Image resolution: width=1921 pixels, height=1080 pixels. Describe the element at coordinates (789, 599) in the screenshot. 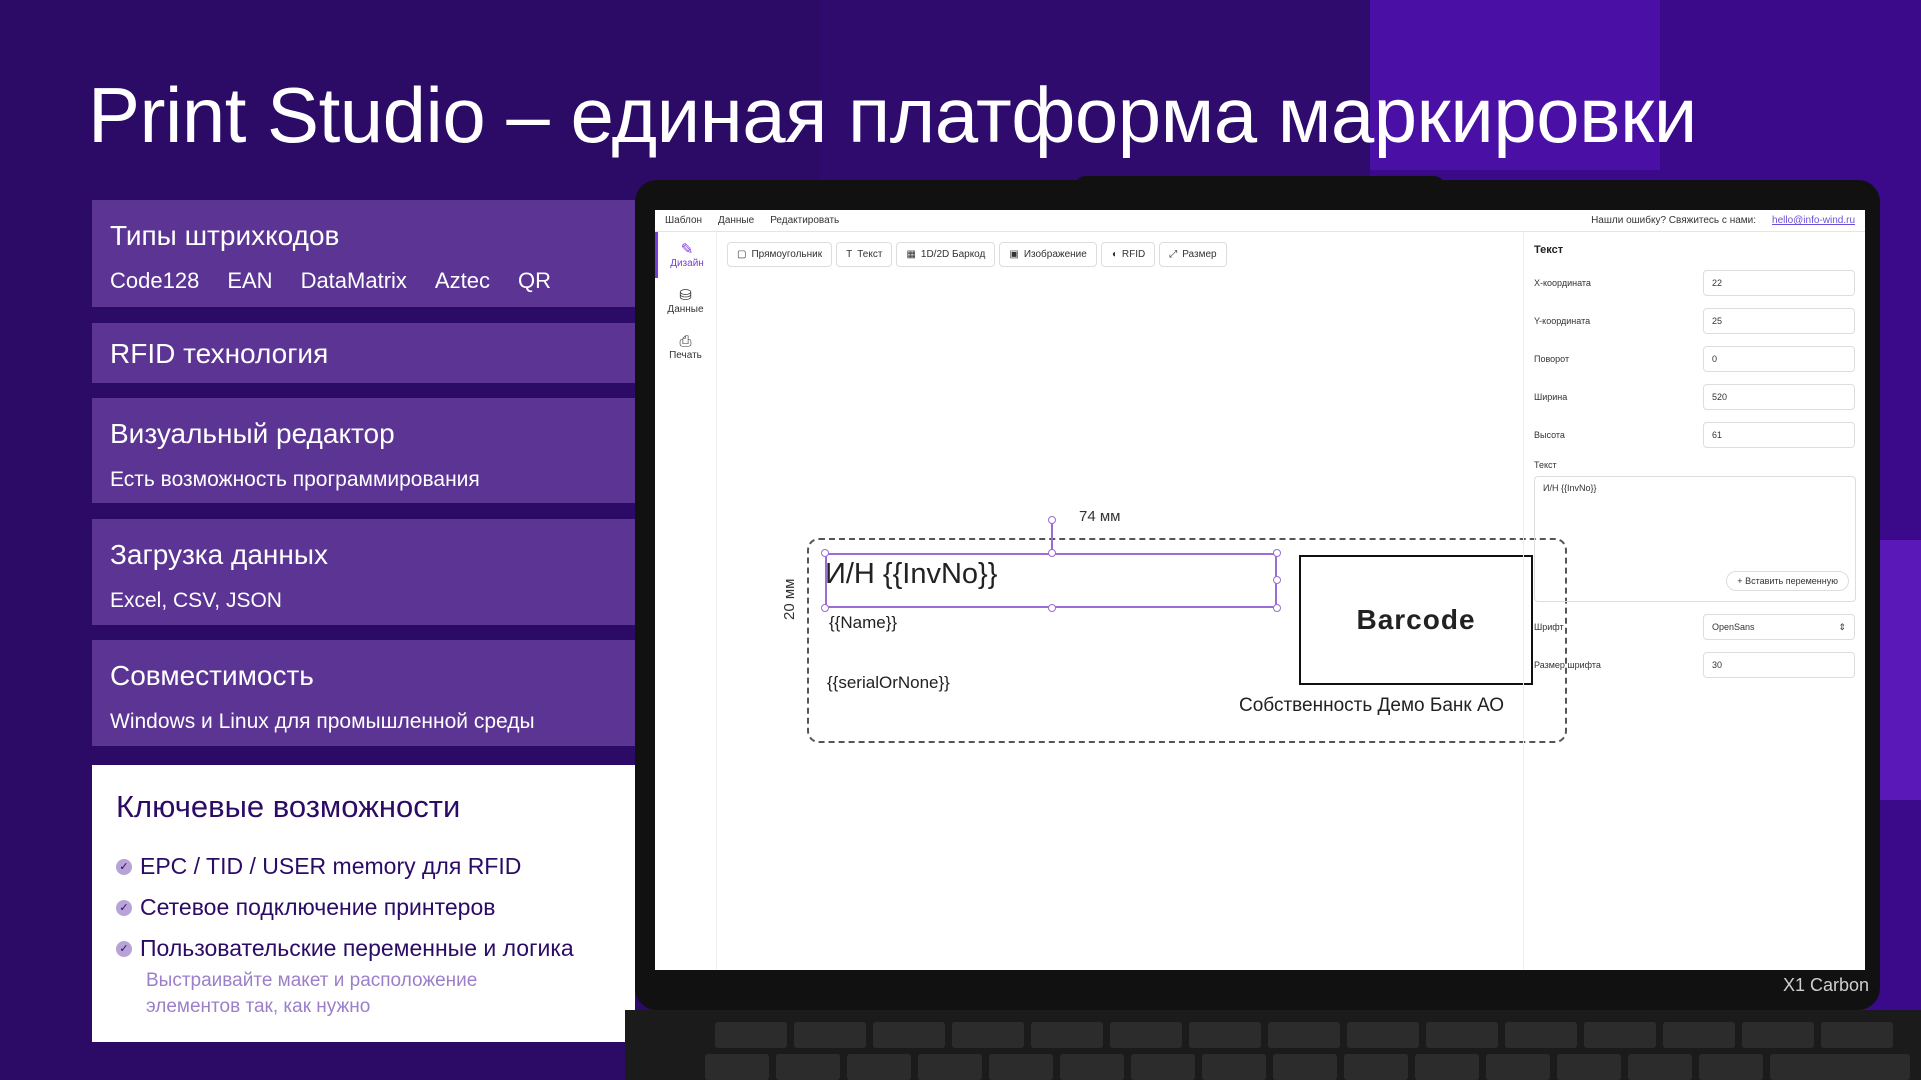

I see `label-height-dimension: 20 мм` at that location.